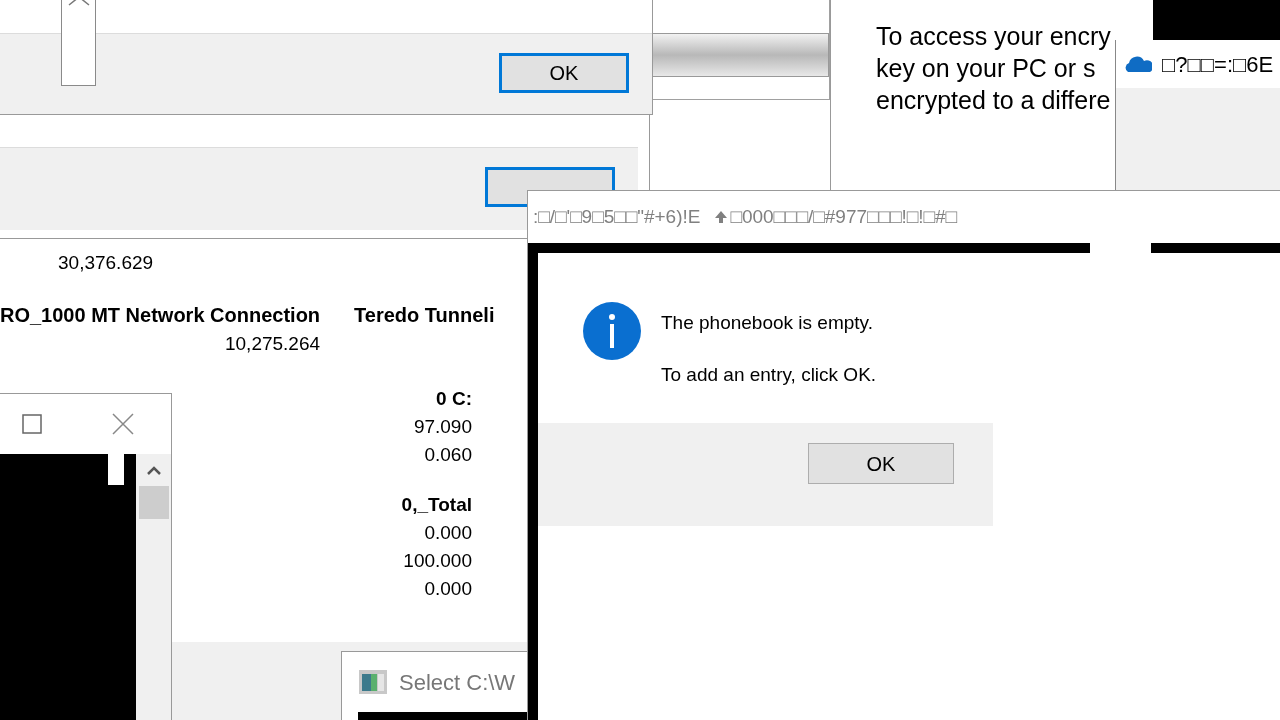  What do you see at coordinates (454, 399) in the screenshot?
I see `instance-header: 0 C:` at bounding box center [454, 399].